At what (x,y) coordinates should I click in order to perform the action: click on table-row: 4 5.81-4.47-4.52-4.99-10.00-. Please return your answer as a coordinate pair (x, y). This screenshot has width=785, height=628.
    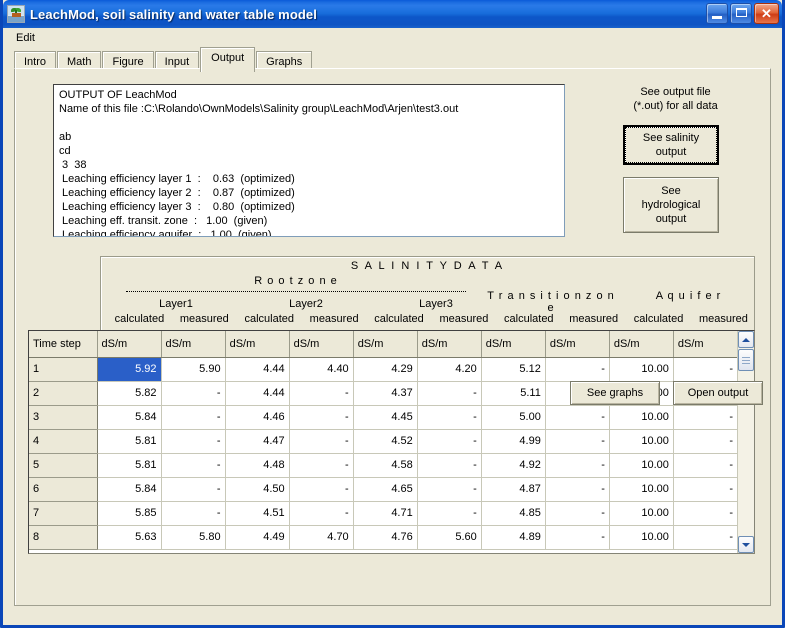
    Looking at the image, I should click on (384, 441).